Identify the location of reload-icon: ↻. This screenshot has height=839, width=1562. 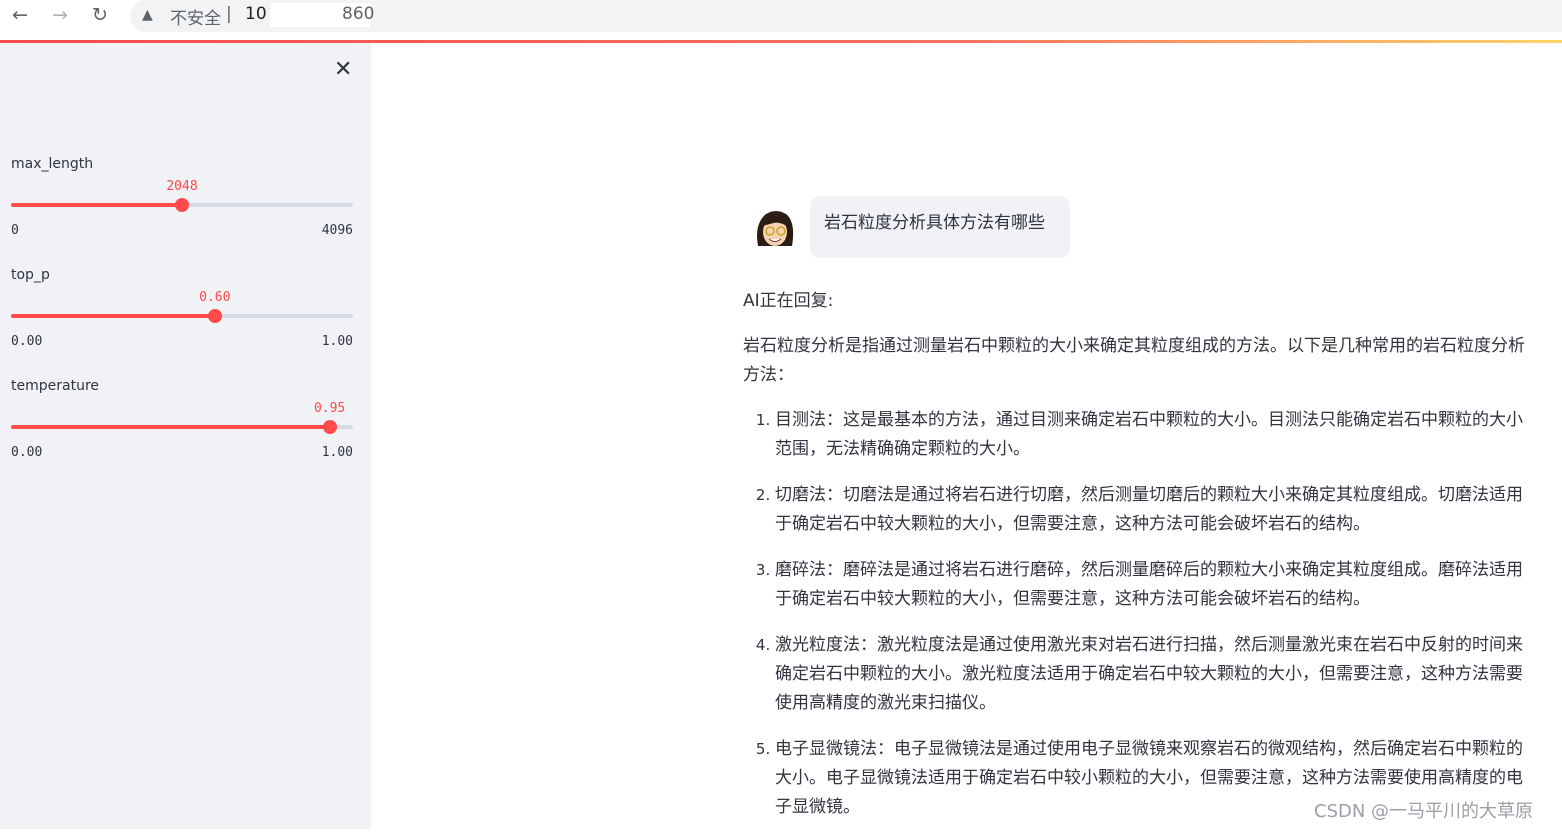
(100, 15).